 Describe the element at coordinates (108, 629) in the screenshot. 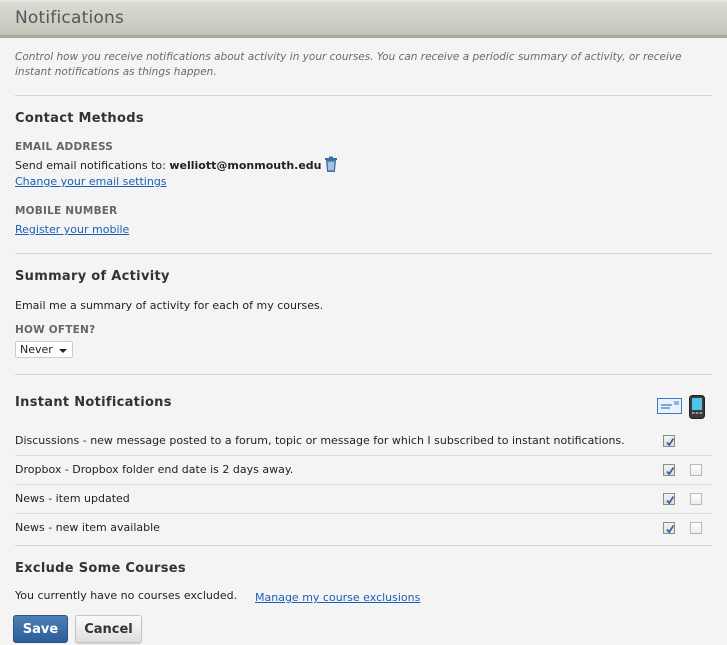

I see `cancel-button: Cancel` at that location.